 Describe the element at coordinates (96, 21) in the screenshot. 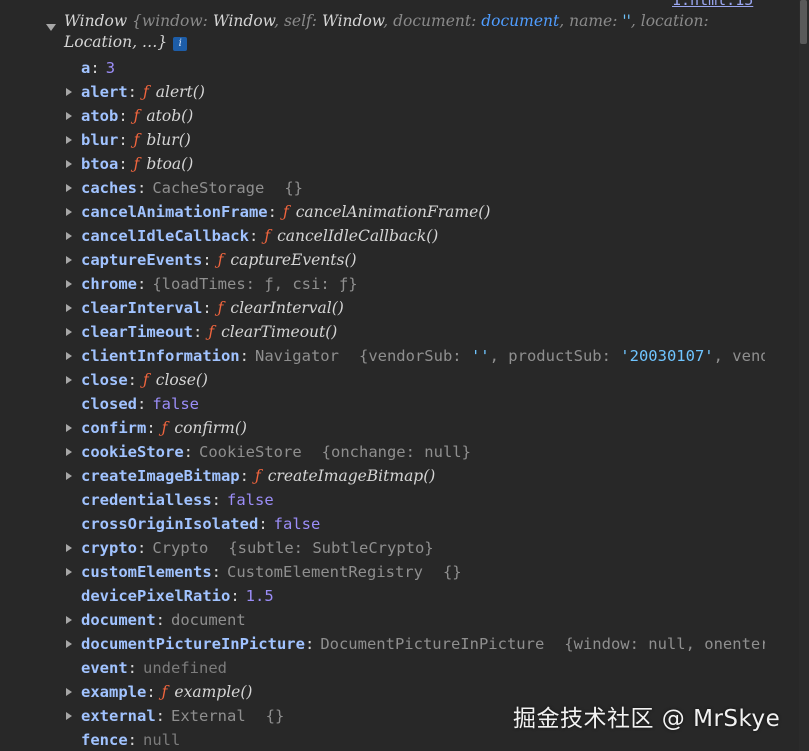

I see `object-title: Window` at that location.